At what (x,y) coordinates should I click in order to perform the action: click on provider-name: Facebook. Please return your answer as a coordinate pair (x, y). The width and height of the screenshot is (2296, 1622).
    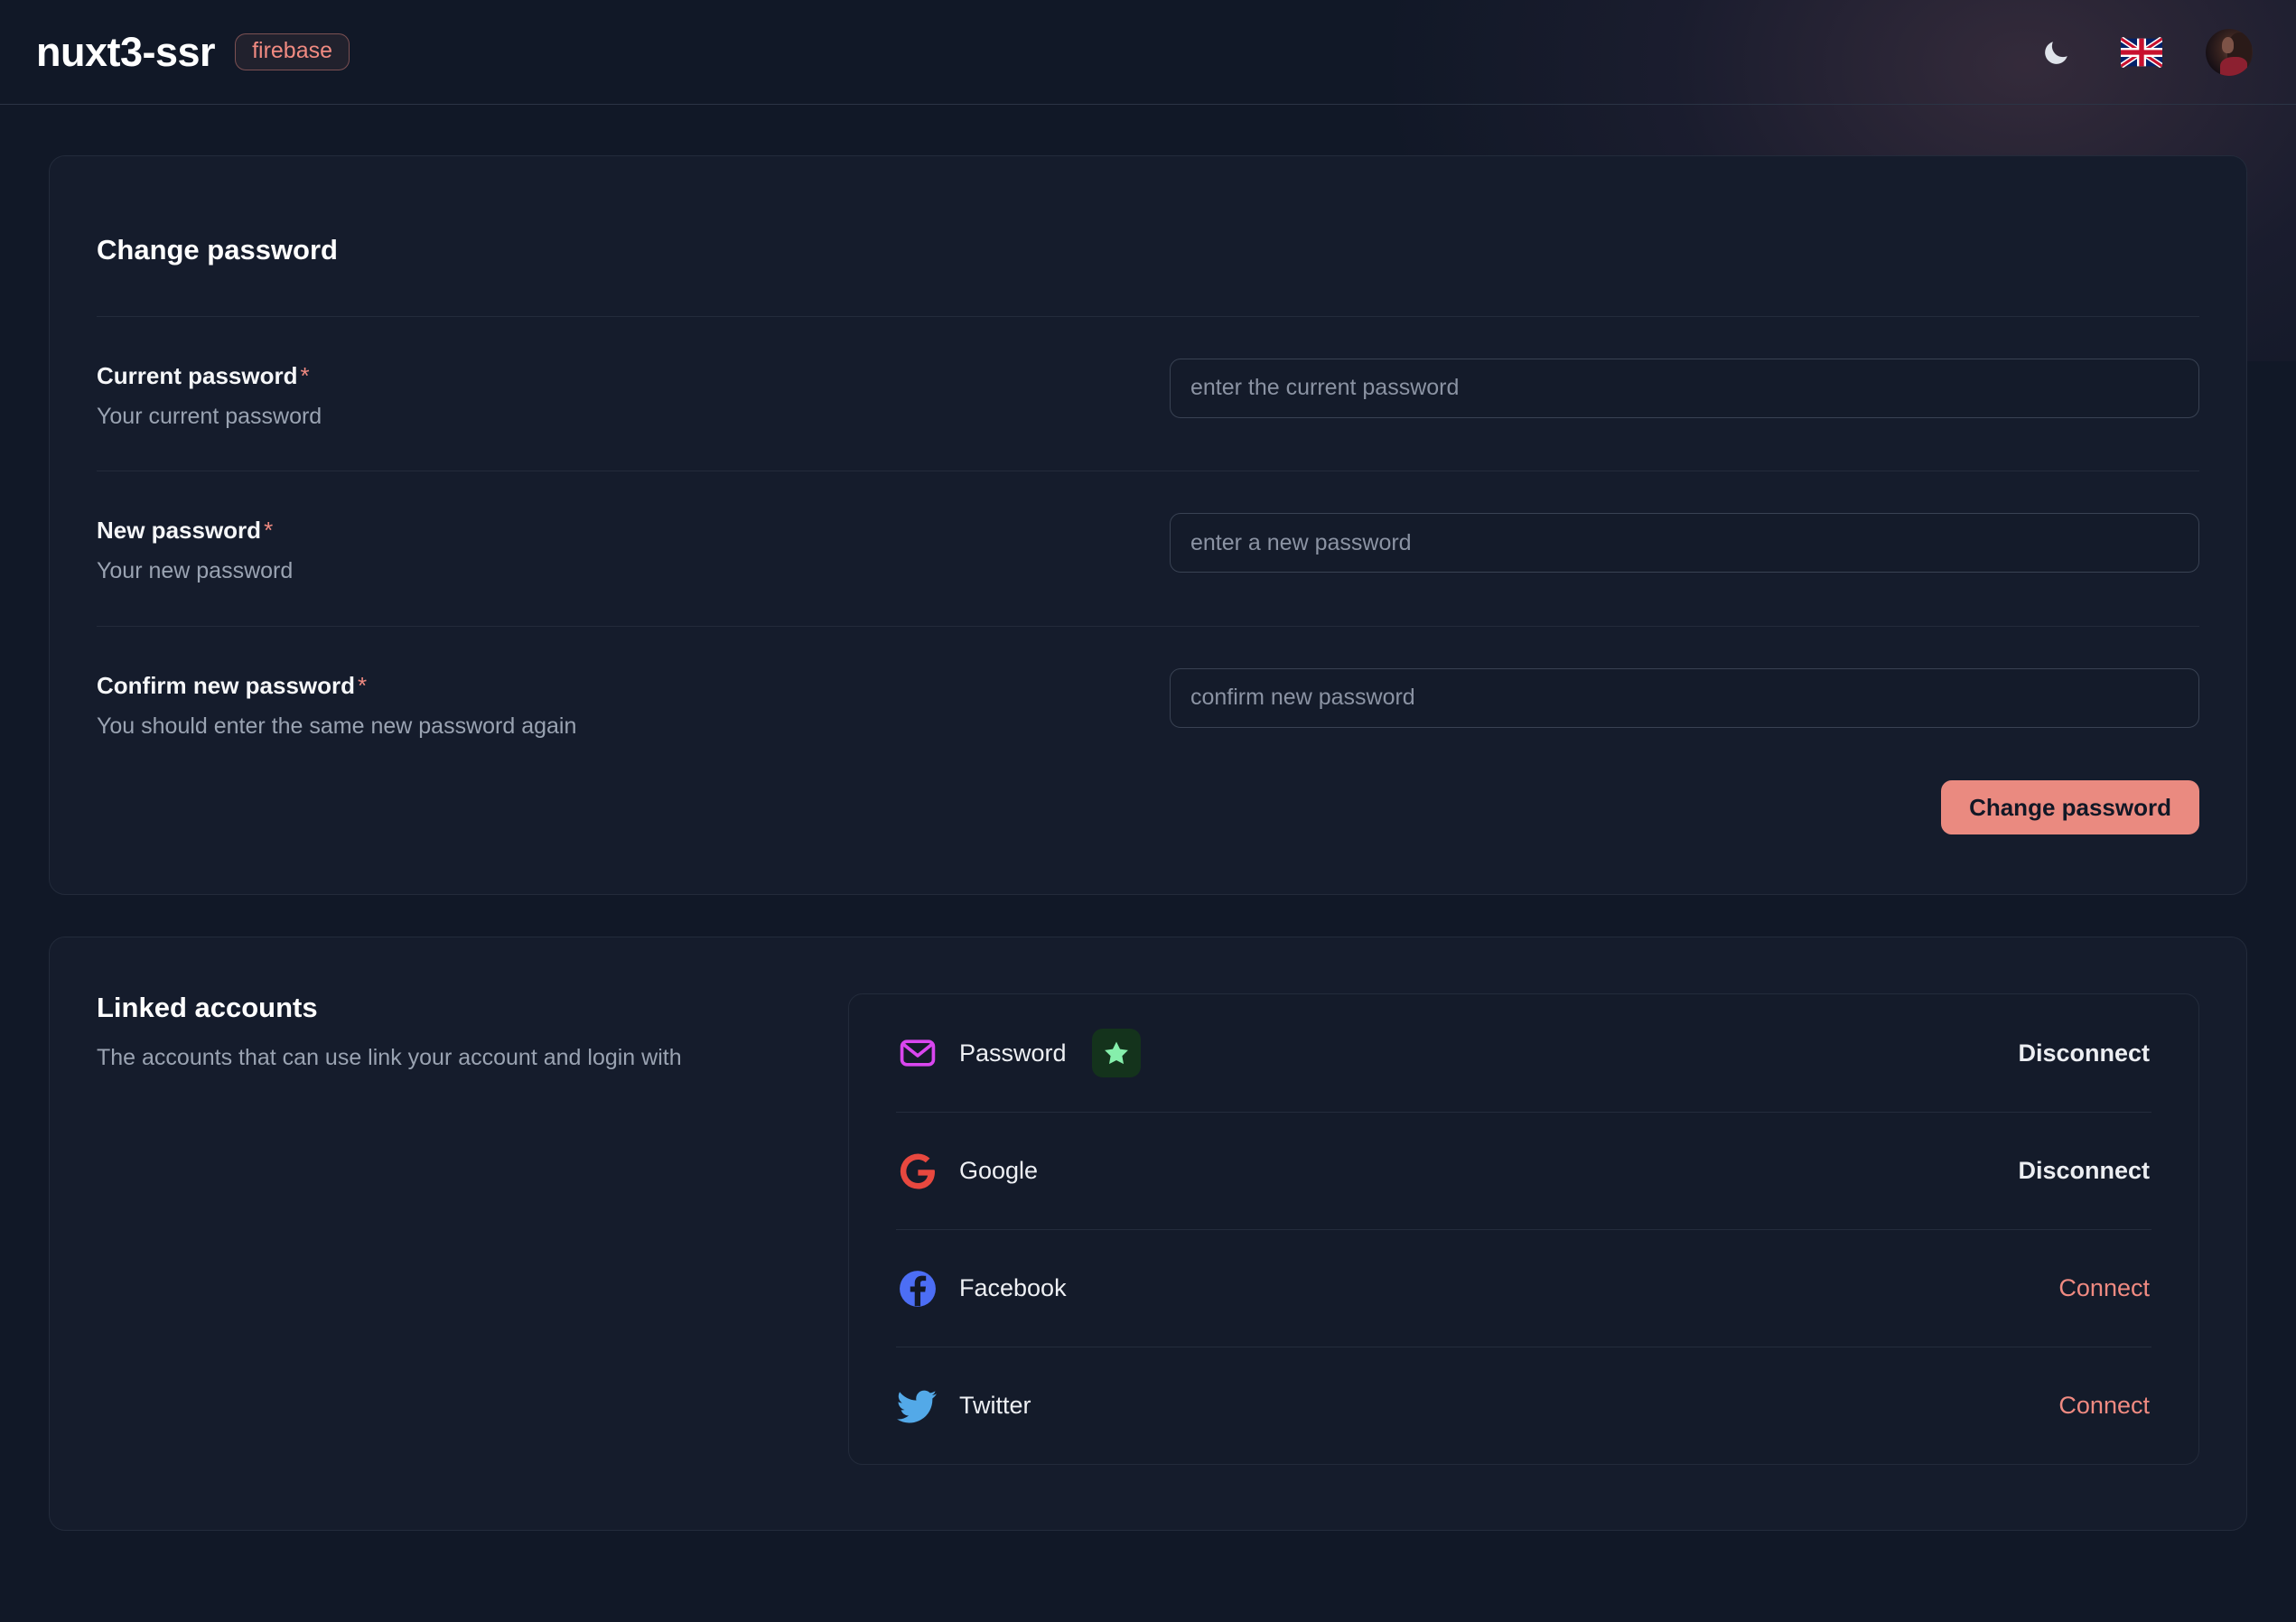
    Looking at the image, I should click on (1013, 1288).